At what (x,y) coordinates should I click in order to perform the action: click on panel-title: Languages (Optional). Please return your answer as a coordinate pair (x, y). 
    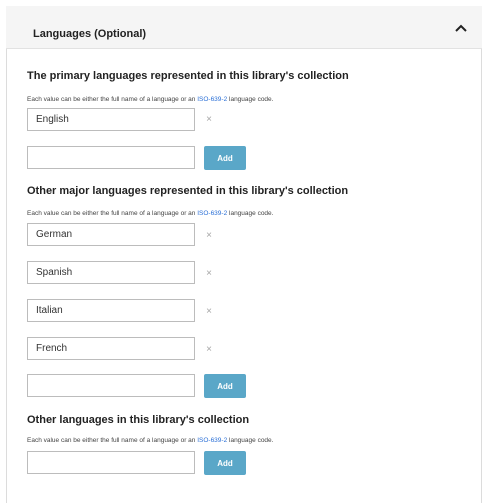
    Looking at the image, I should click on (90, 34).